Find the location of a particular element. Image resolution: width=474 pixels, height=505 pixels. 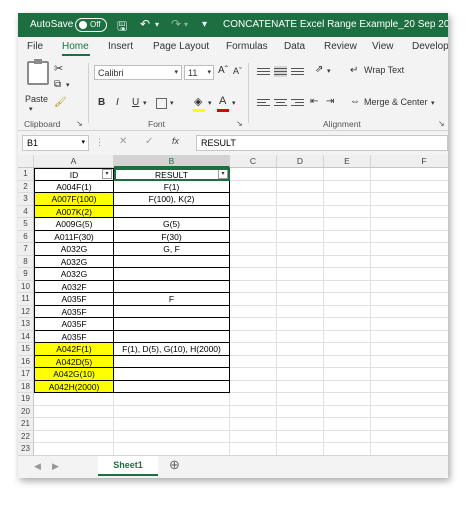

row-header: 9 is located at coordinates (26, 274).